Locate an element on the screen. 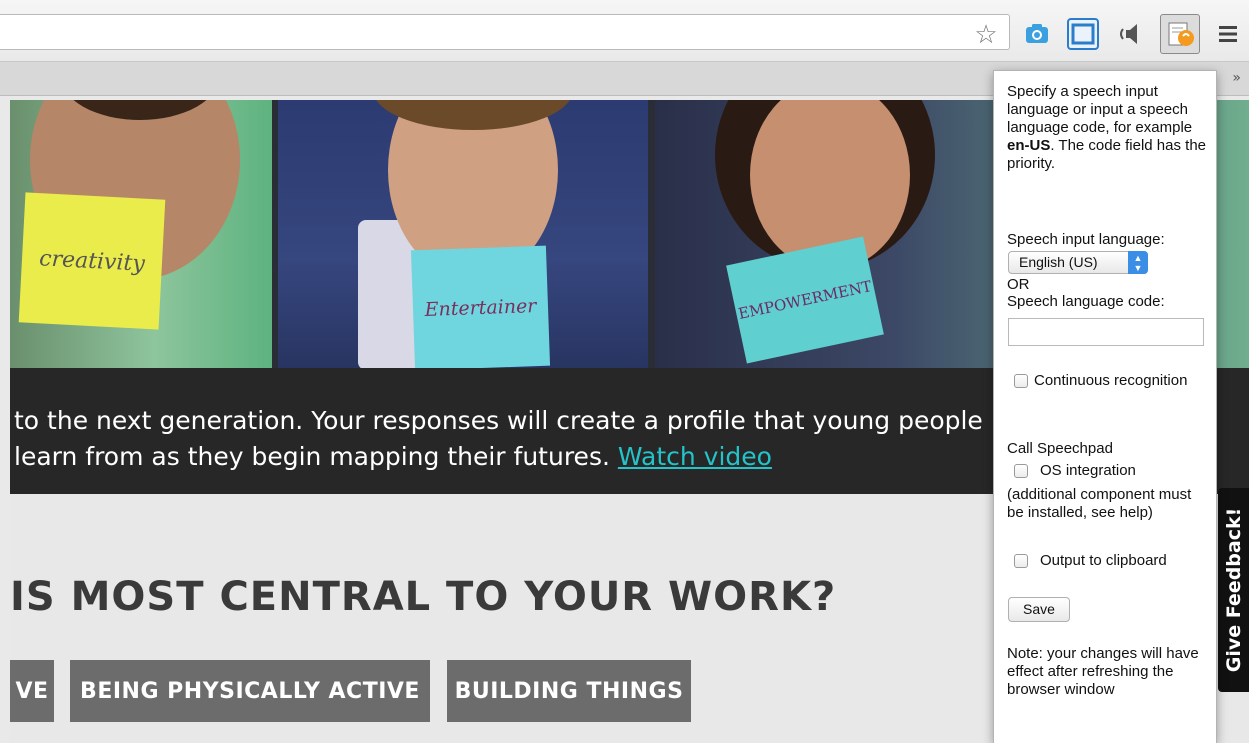 Image resolution: width=1249 pixels, height=743 pixels. speechpad-extension-button is located at coordinates (1180, 34).